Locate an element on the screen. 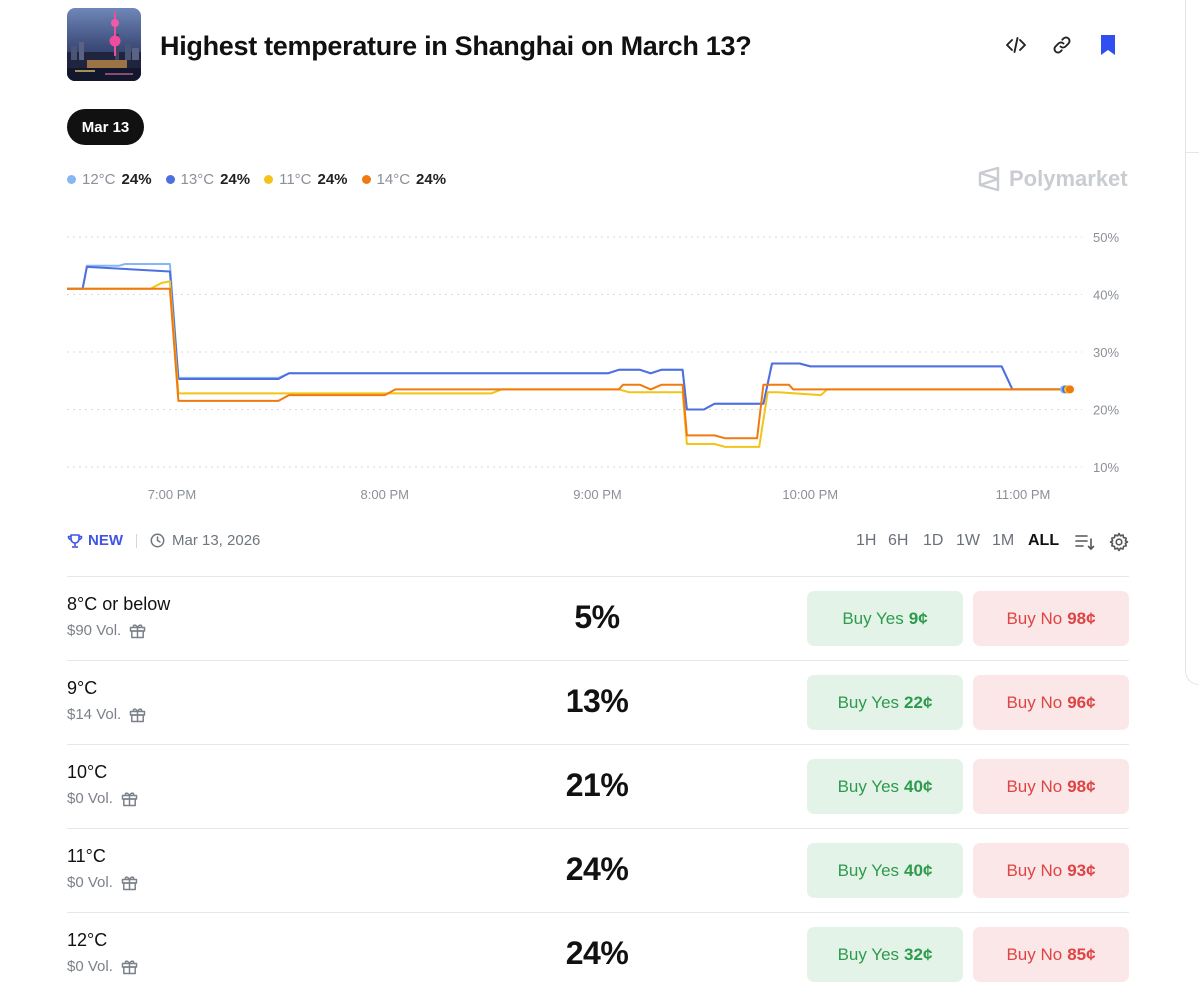 This screenshot has width=1199, height=997. legend-item: 11°C 24% is located at coordinates (306, 179).